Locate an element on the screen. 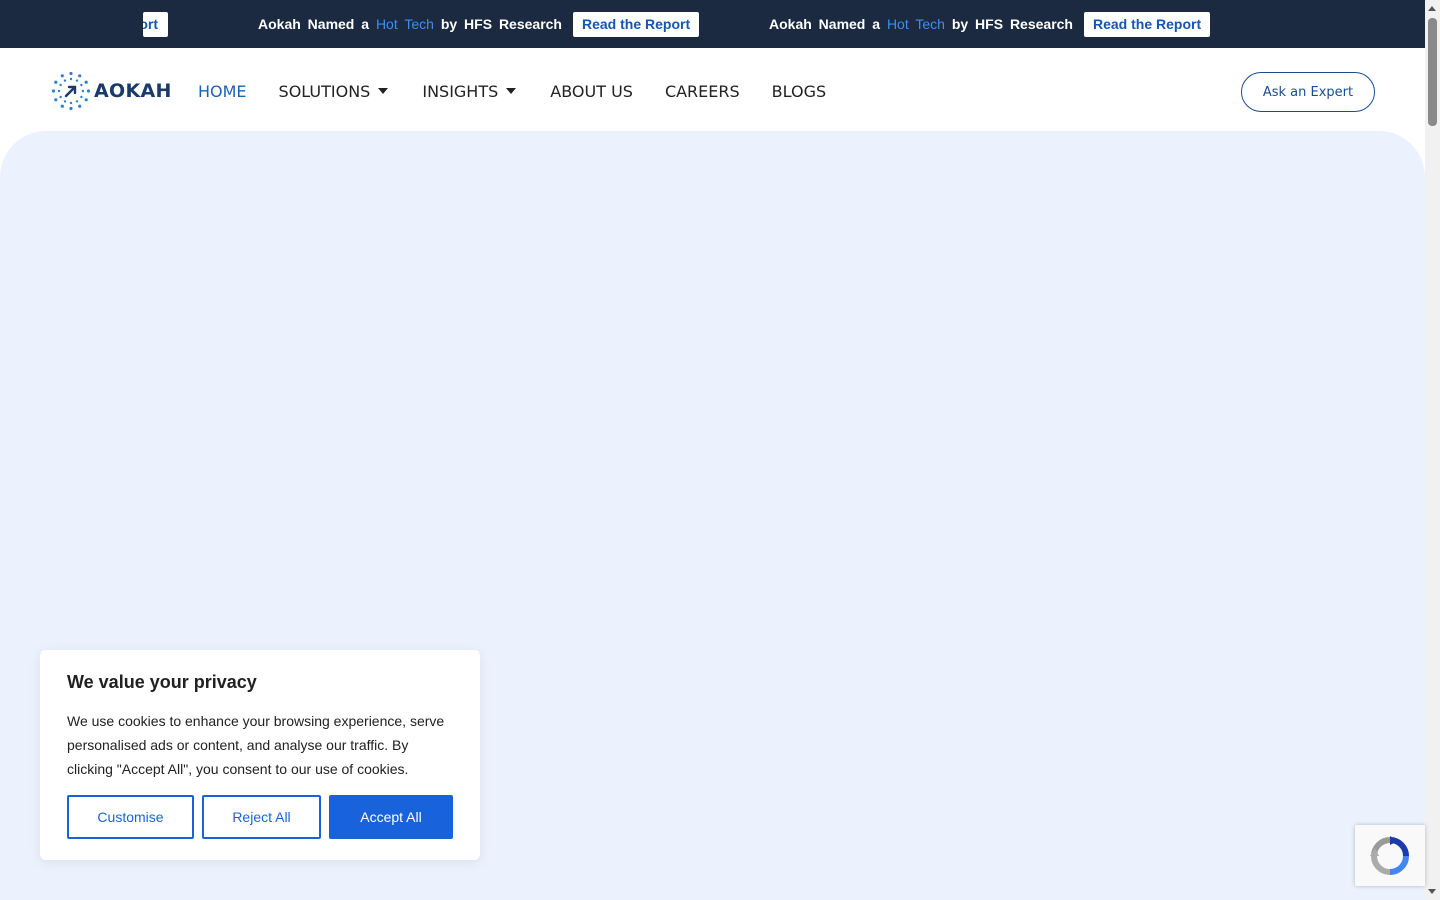 This screenshot has width=1440, height=900. reject-all-button: Reject All is located at coordinates (261, 817).